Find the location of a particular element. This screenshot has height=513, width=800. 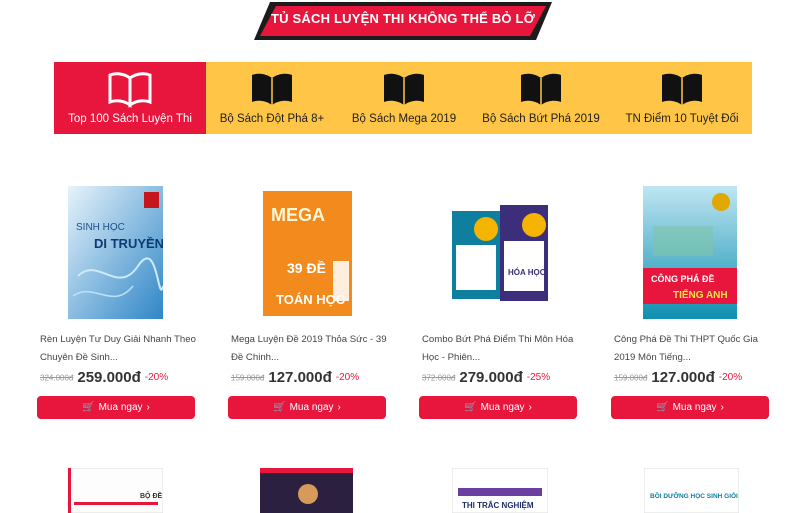

book-cover-row2: BỒI DƯỠNG HỌC SINH GIỎI is located at coordinates (691, 490).